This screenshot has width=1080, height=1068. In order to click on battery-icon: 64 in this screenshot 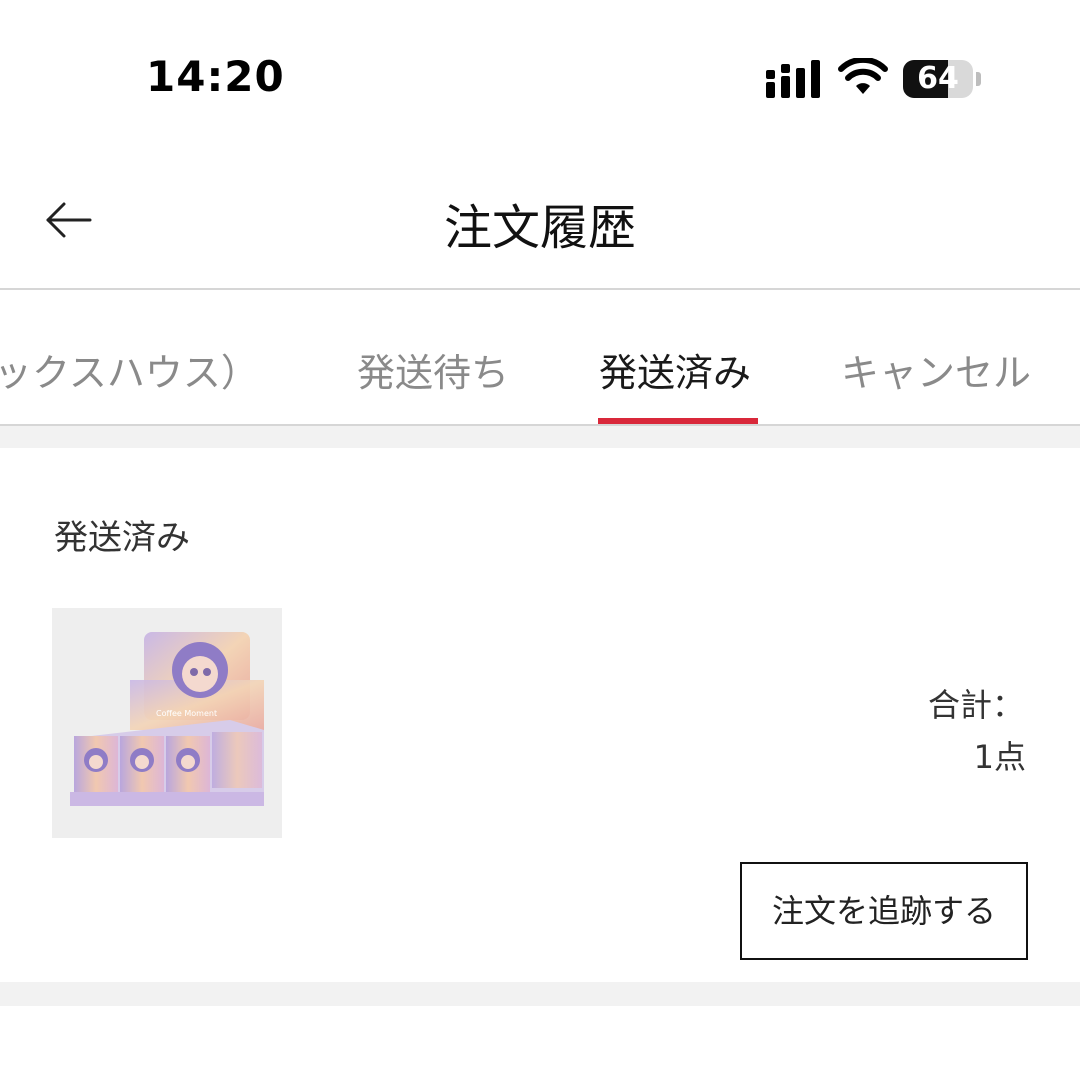, I will do `click(943, 79)`.